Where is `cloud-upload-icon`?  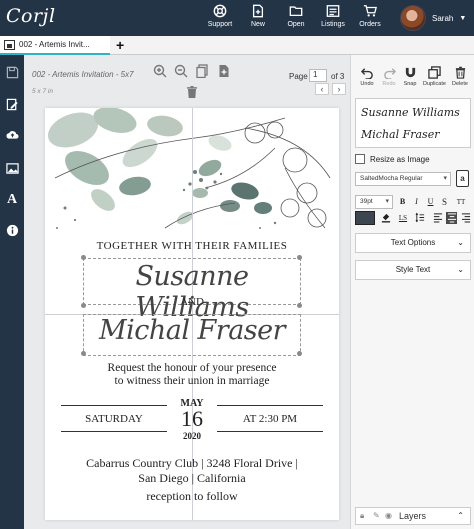
cloud-upload-icon is located at coordinates (12, 135).